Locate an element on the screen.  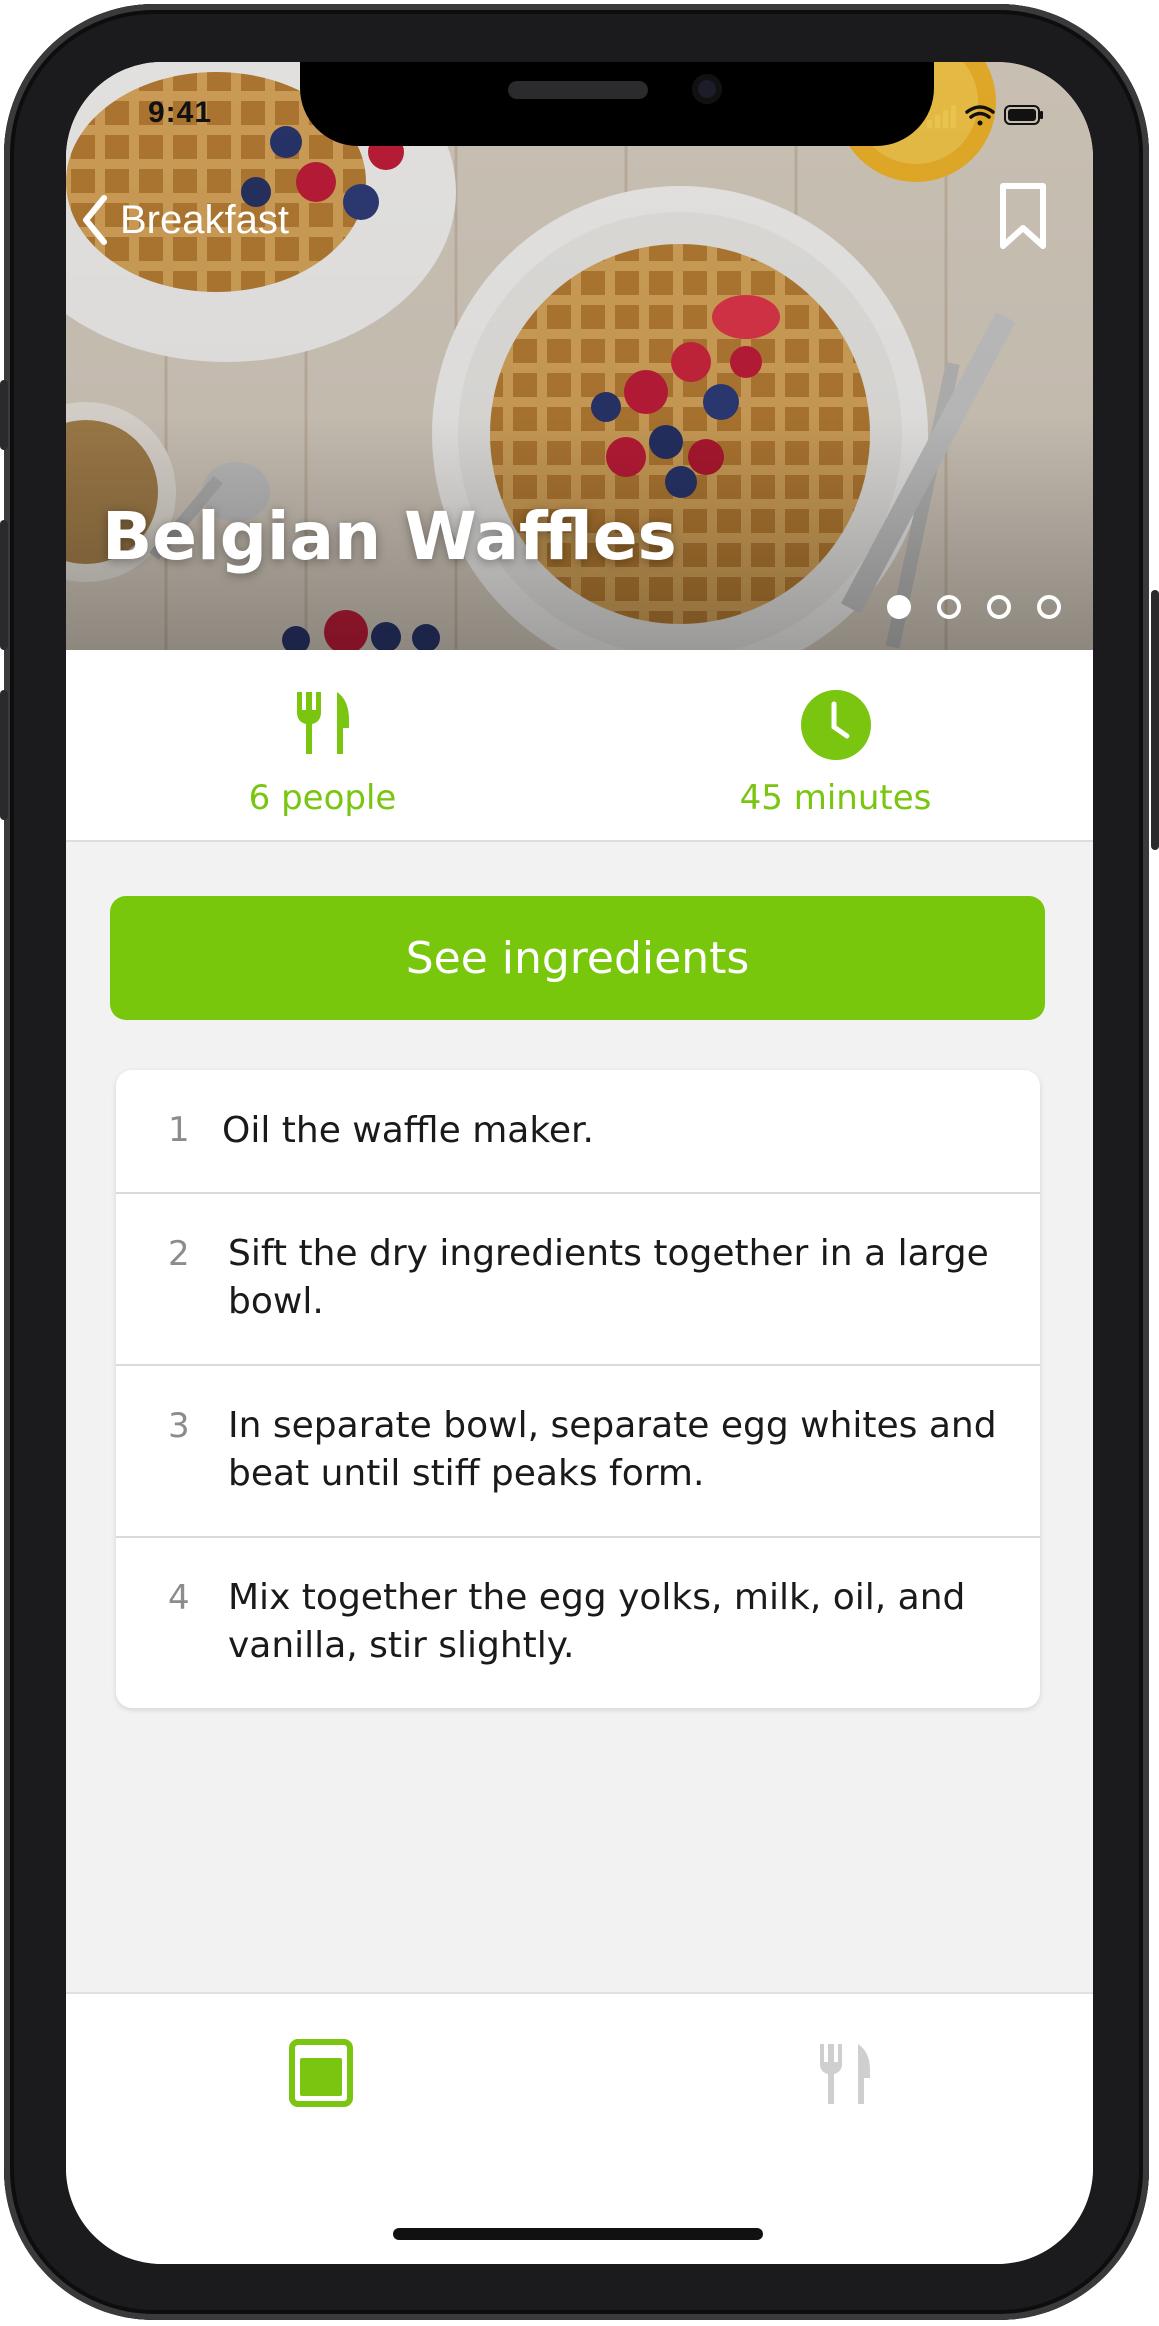
step-text: Oil the waffle maker. is located at coordinates (408, 1130).